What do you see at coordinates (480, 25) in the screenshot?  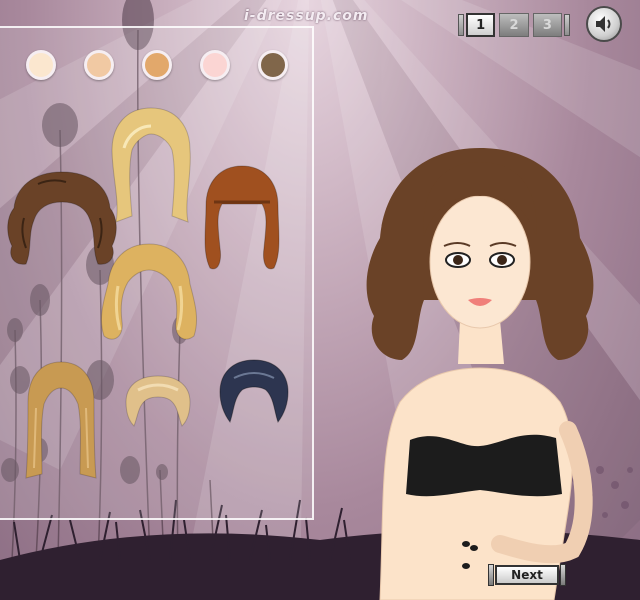 I see `tab-page-1: 1` at bounding box center [480, 25].